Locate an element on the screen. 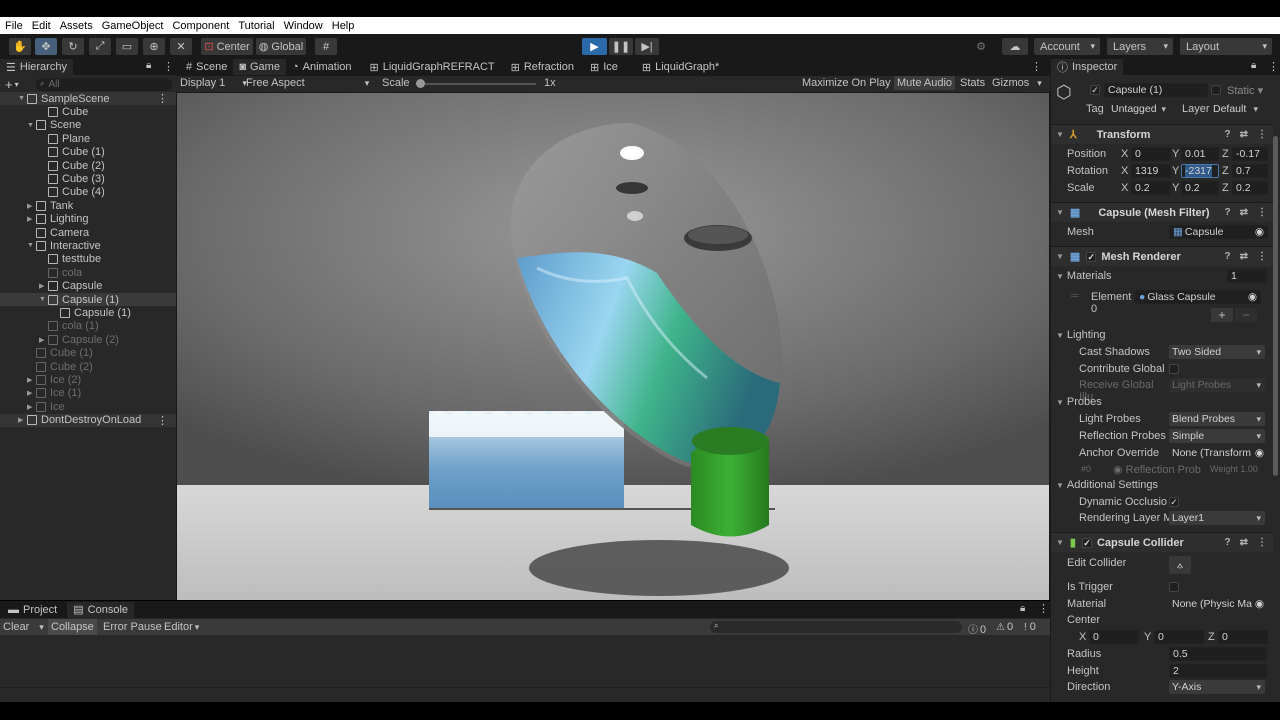 This screenshot has height=720, width=1280. hierarchy-item: testtube is located at coordinates (88, 259).